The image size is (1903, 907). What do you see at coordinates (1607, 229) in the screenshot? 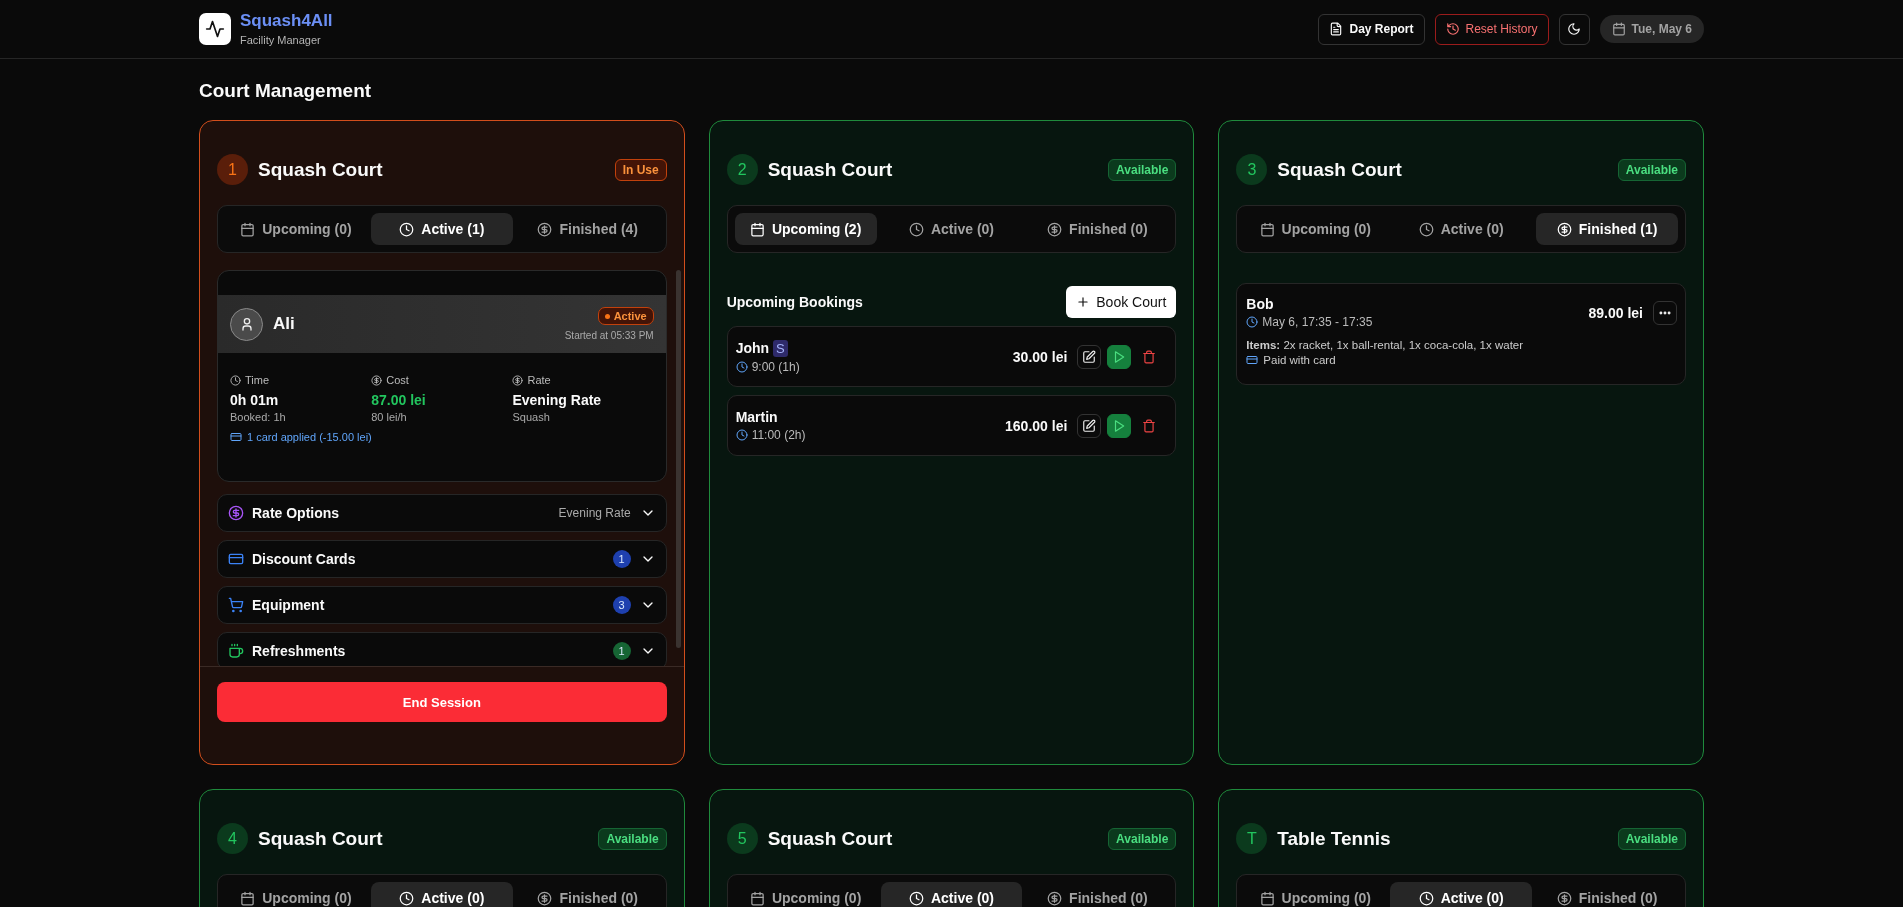
I see `tab: Finished (1)` at bounding box center [1607, 229].